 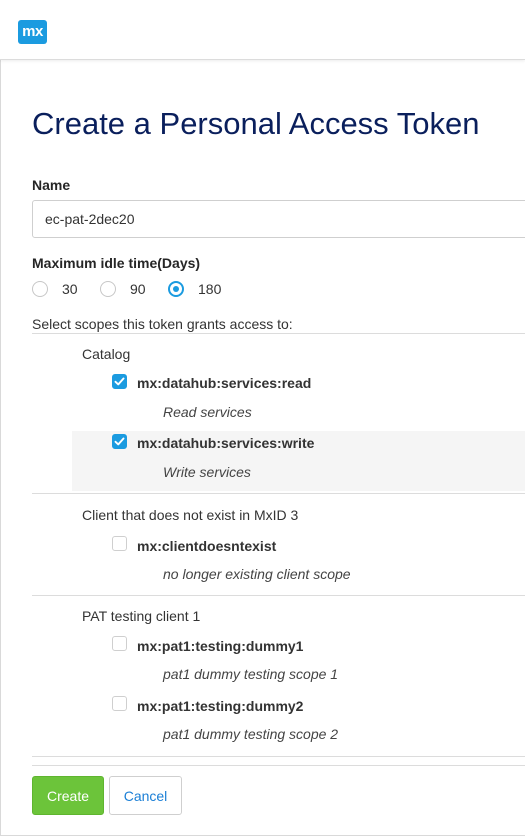 What do you see at coordinates (145, 795) in the screenshot?
I see `cancel-button: Cancel` at bounding box center [145, 795].